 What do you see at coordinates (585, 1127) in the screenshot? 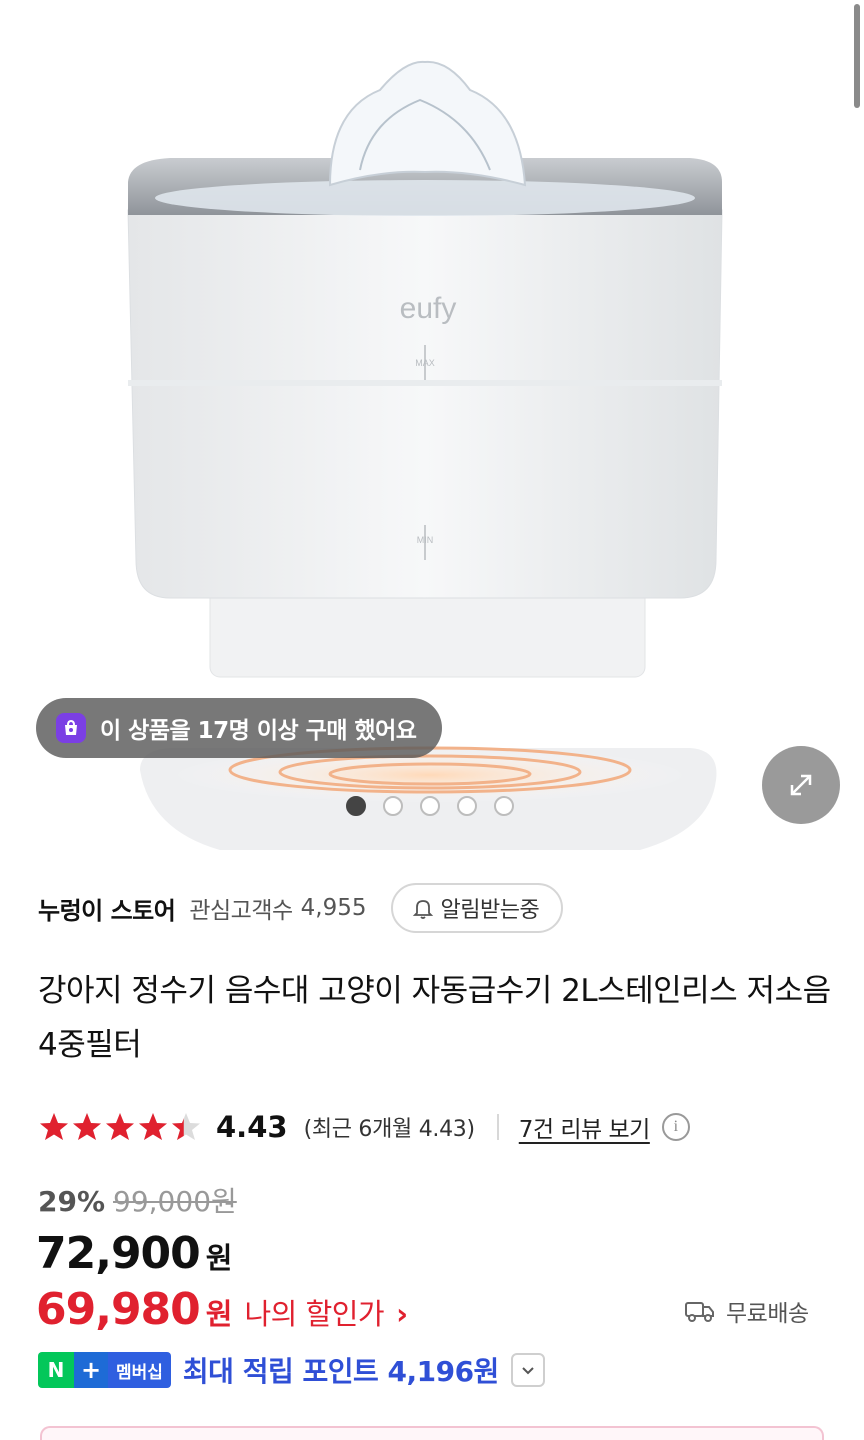
I see `reviews-link: 7건 리뷰 보기` at bounding box center [585, 1127].